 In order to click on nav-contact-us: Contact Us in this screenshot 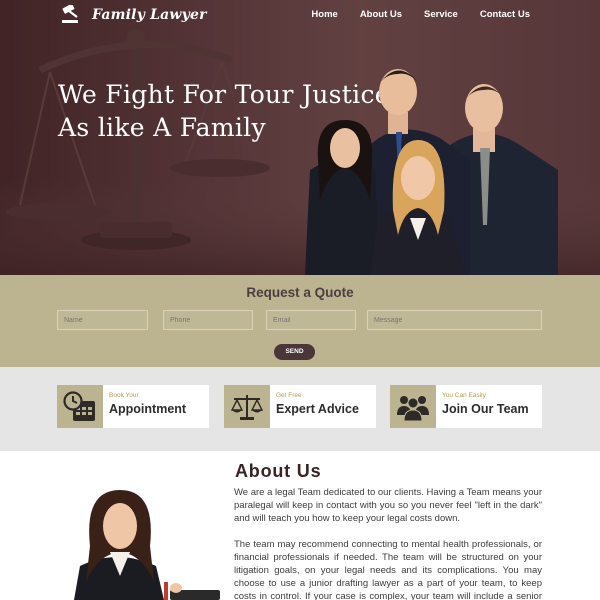, I will do `click(505, 14)`.